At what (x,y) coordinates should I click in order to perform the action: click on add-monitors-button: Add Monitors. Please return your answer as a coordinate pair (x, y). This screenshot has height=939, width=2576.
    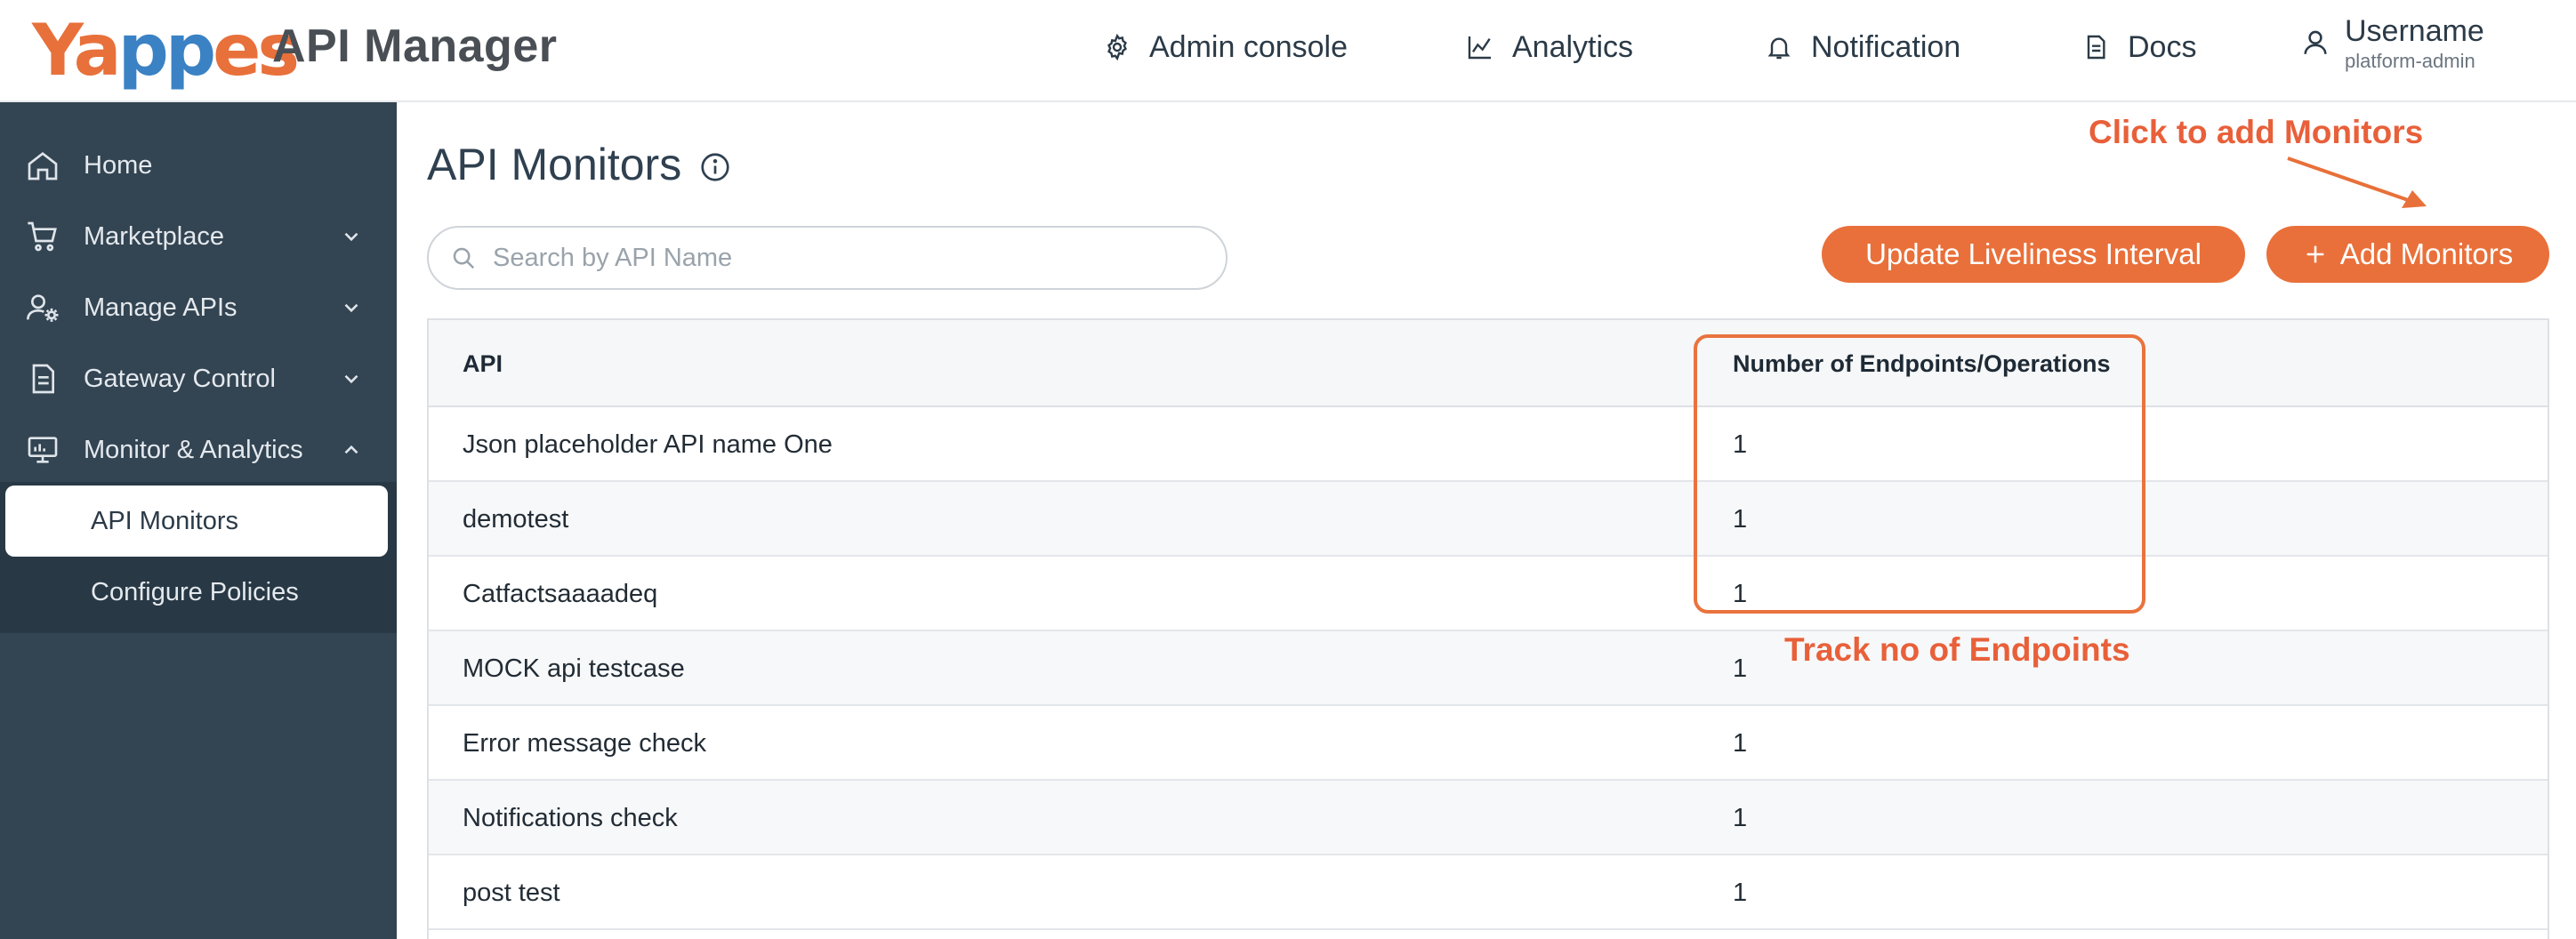
    Looking at the image, I should click on (2407, 254).